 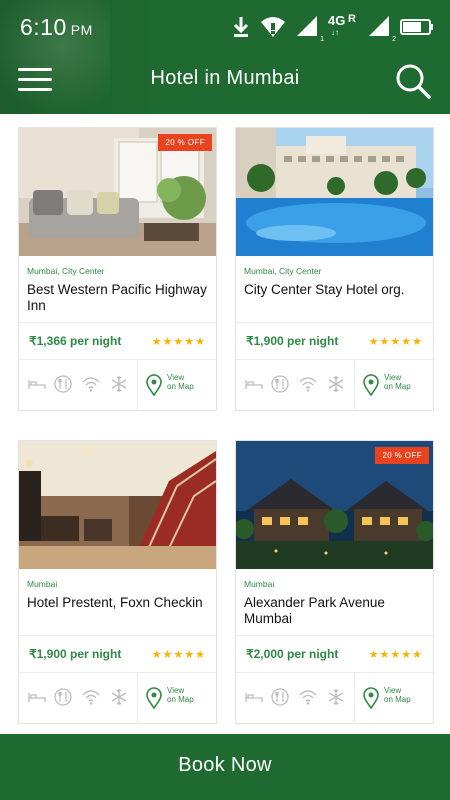 What do you see at coordinates (225, 26) in the screenshot?
I see `status-bar: 6:10 PM 1 4G R ↓↑ 2` at bounding box center [225, 26].